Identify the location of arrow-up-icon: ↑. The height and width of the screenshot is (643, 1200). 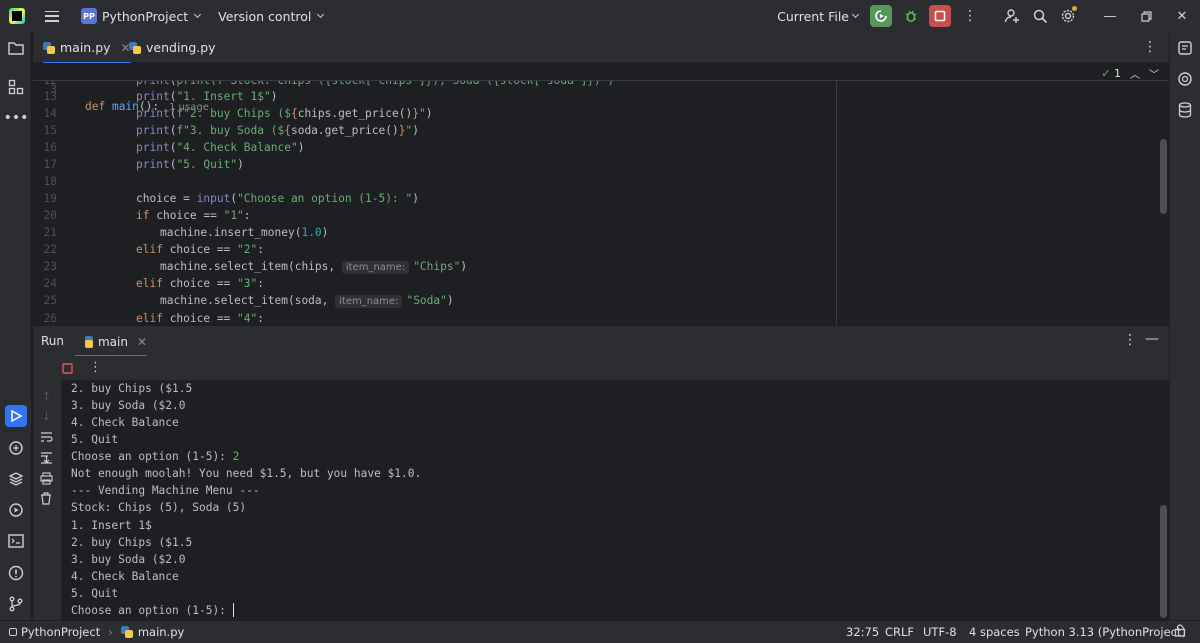
(46, 396).